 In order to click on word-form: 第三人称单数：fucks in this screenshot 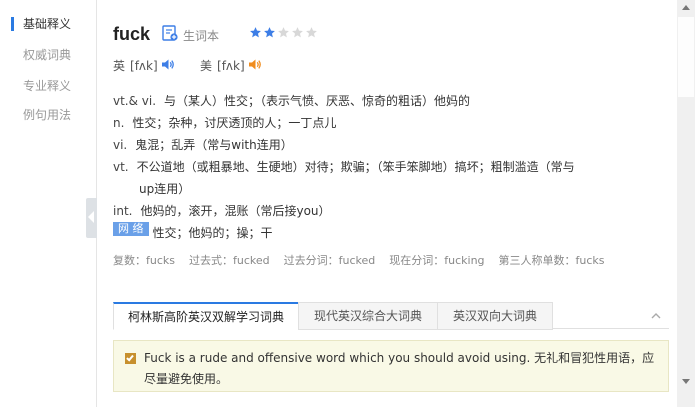, I will do `click(551, 260)`.